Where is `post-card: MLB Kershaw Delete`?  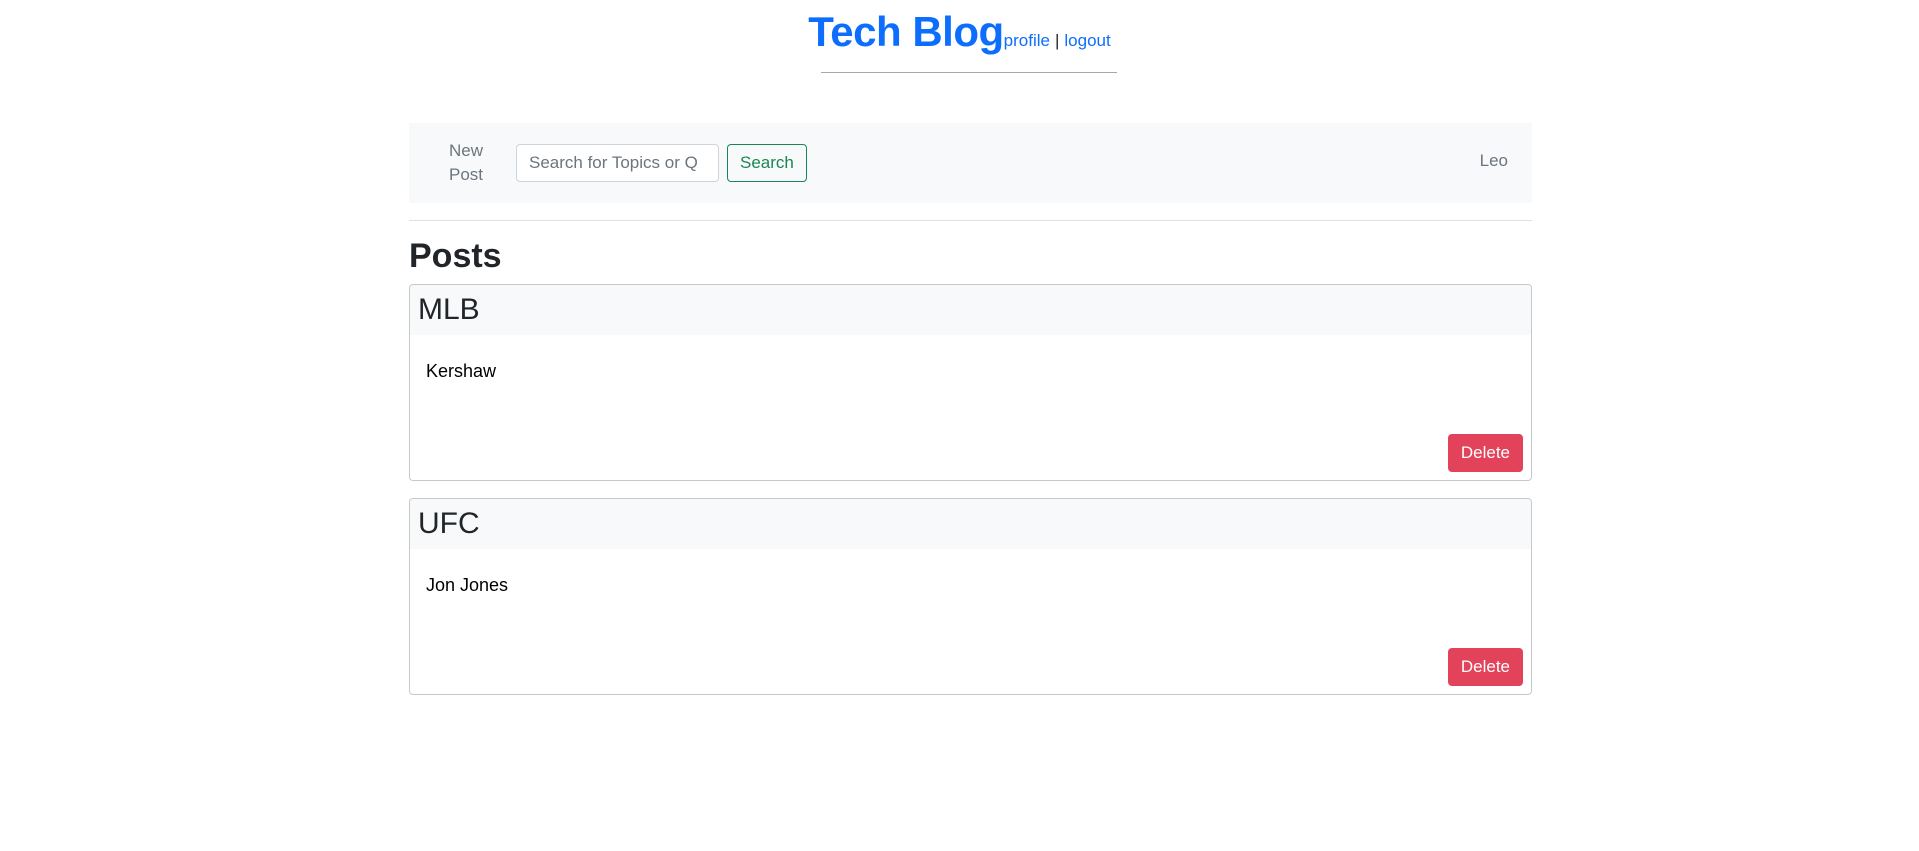
post-card: MLB Kershaw Delete is located at coordinates (970, 382).